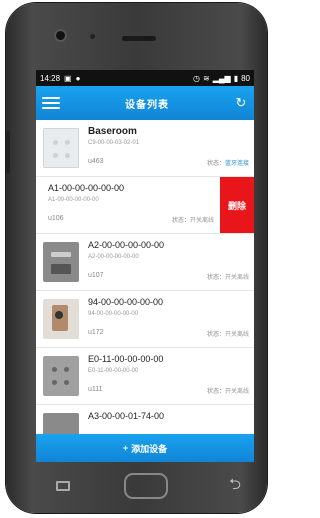  What do you see at coordinates (96, 161) in the screenshot?
I see `device-uid: u463` at bounding box center [96, 161].